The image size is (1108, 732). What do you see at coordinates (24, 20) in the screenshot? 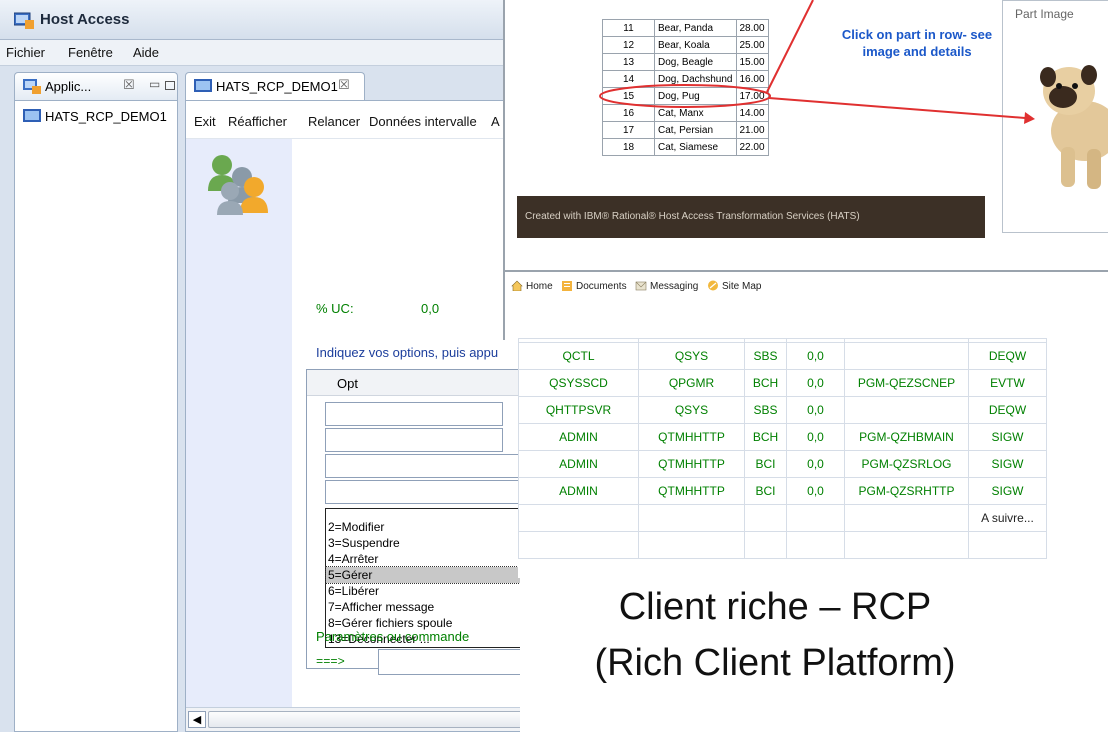
I see `host-access-app-icon` at bounding box center [24, 20].